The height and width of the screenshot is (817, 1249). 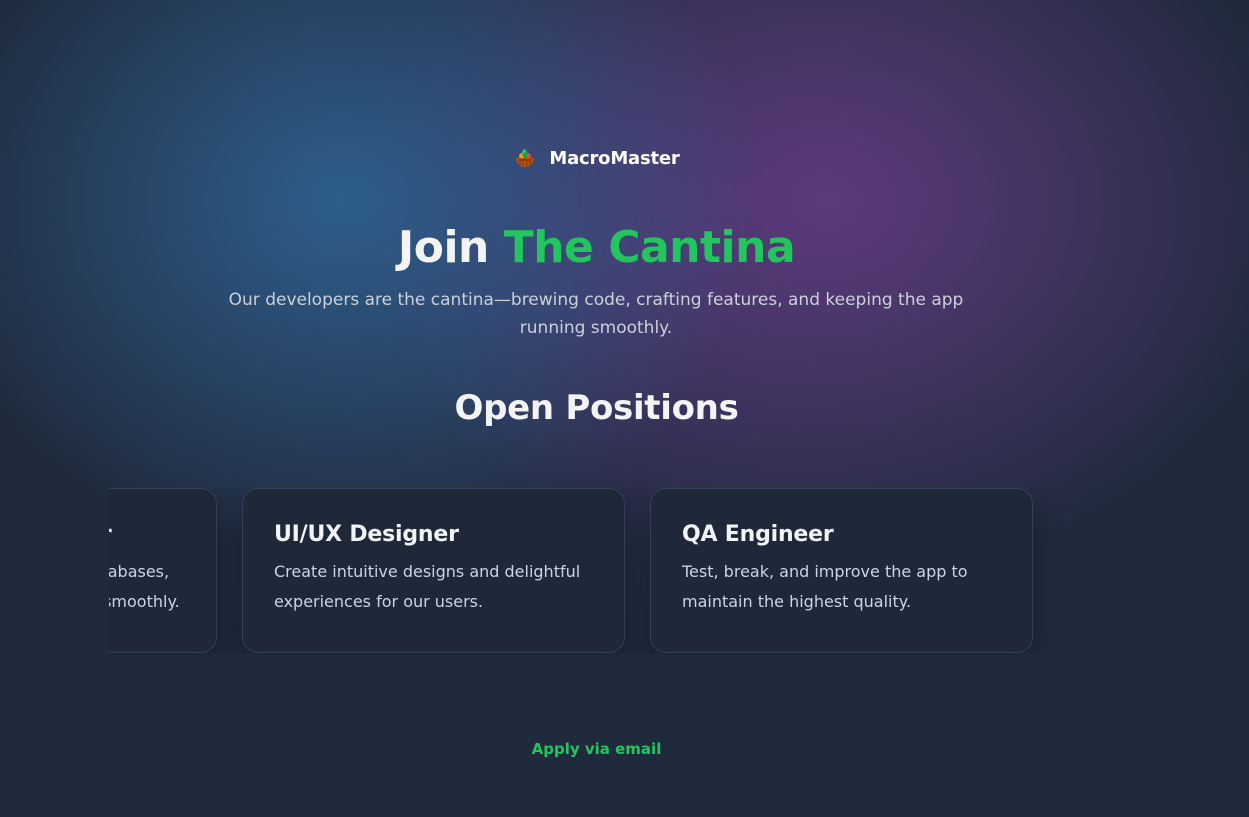 I want to click on hero-title-prefix: Join, so click(x=443, y=247).